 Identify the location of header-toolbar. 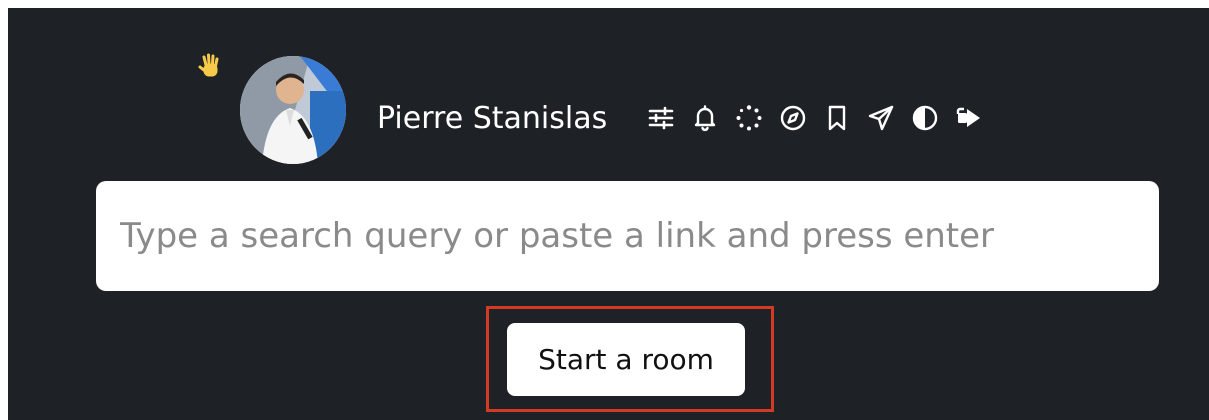
(820, 118).